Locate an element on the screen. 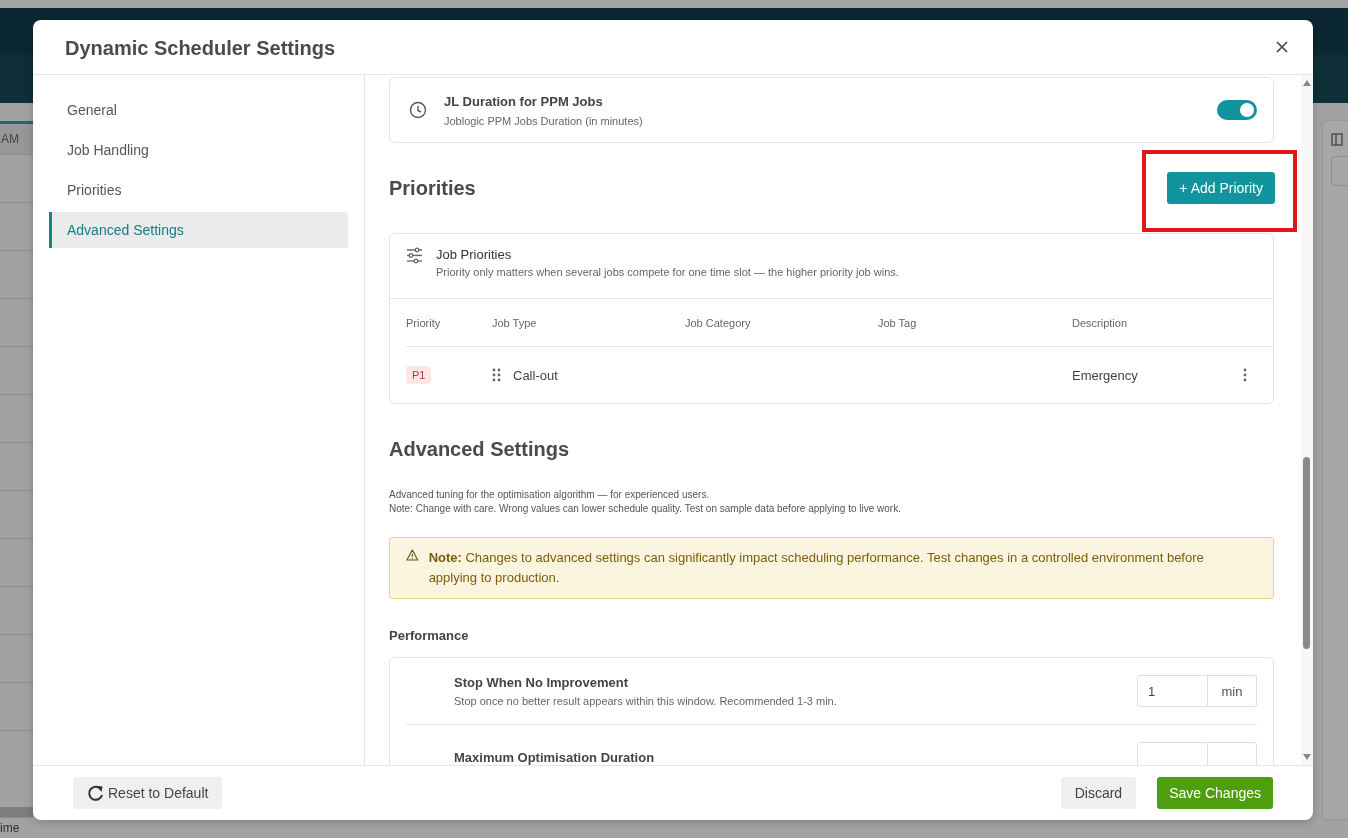 The width and height of the screenshot is (1348, 838). more-icon is located at coordinates (1245, 375).